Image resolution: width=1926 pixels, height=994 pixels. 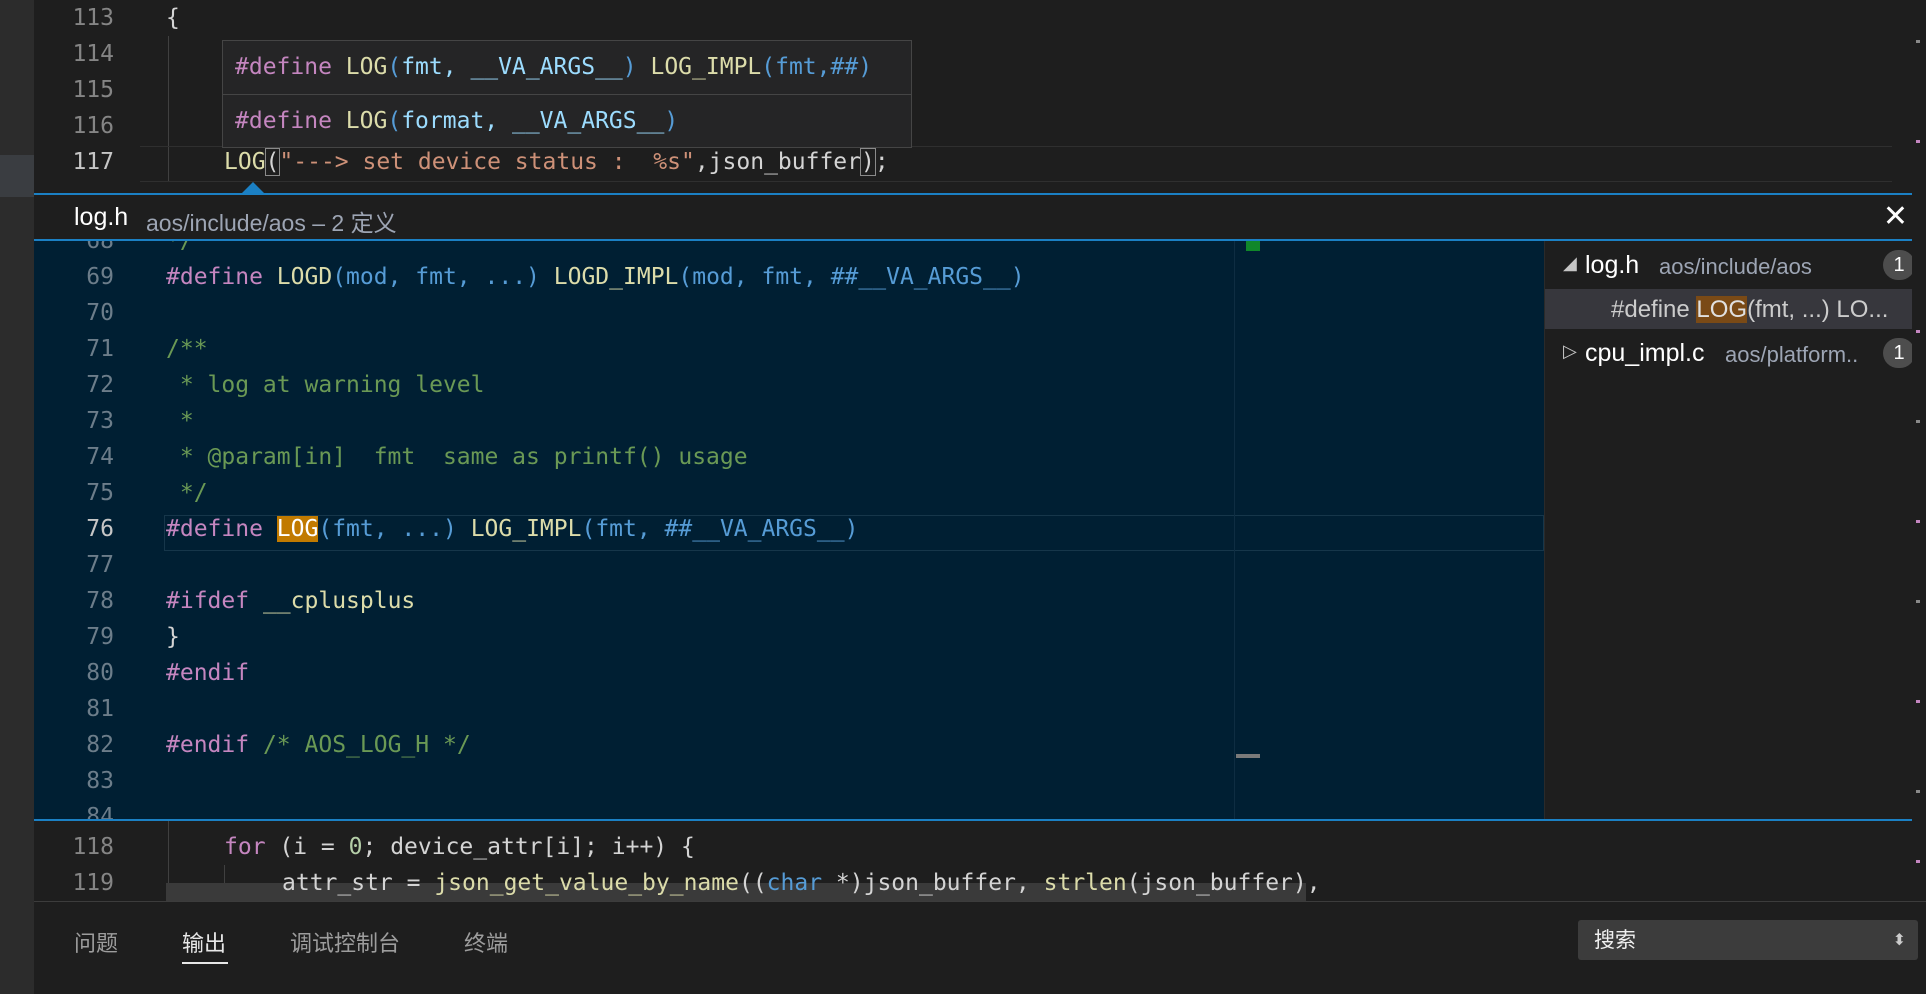 I want to click on tab-terminal: 终端, so click(x=486, y=942).